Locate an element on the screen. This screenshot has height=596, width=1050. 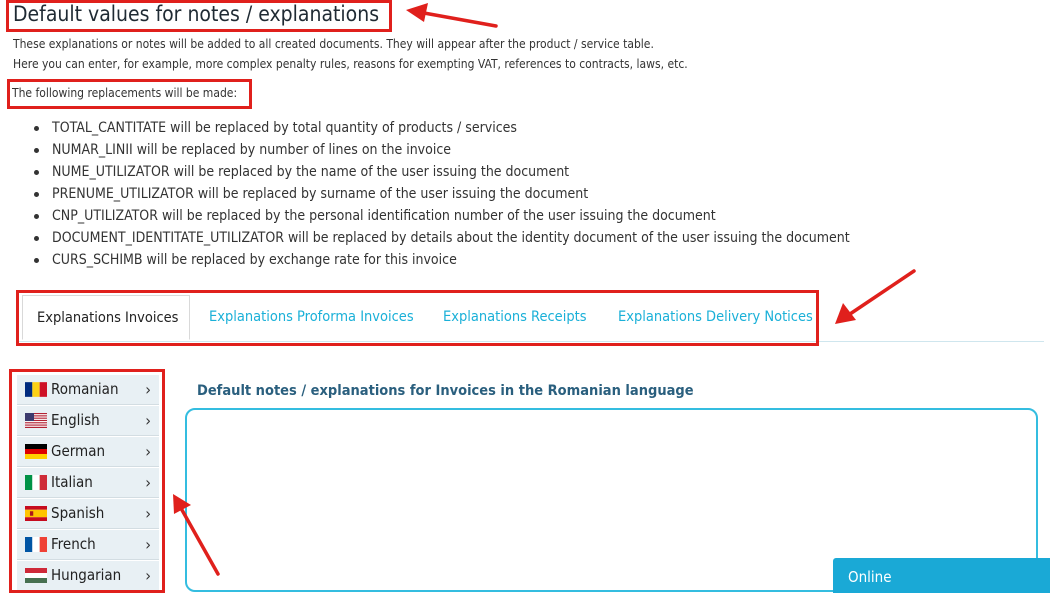
germany-flag-icon is located at coordinates (36, 451).